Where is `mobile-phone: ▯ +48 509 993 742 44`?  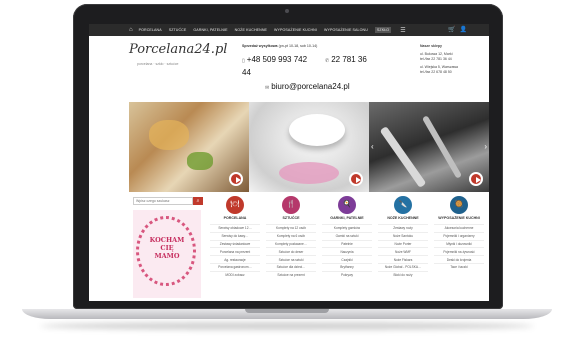
mobile-phone: ▯ +48 509 993 742 44 is located at coordinates (277, 66).